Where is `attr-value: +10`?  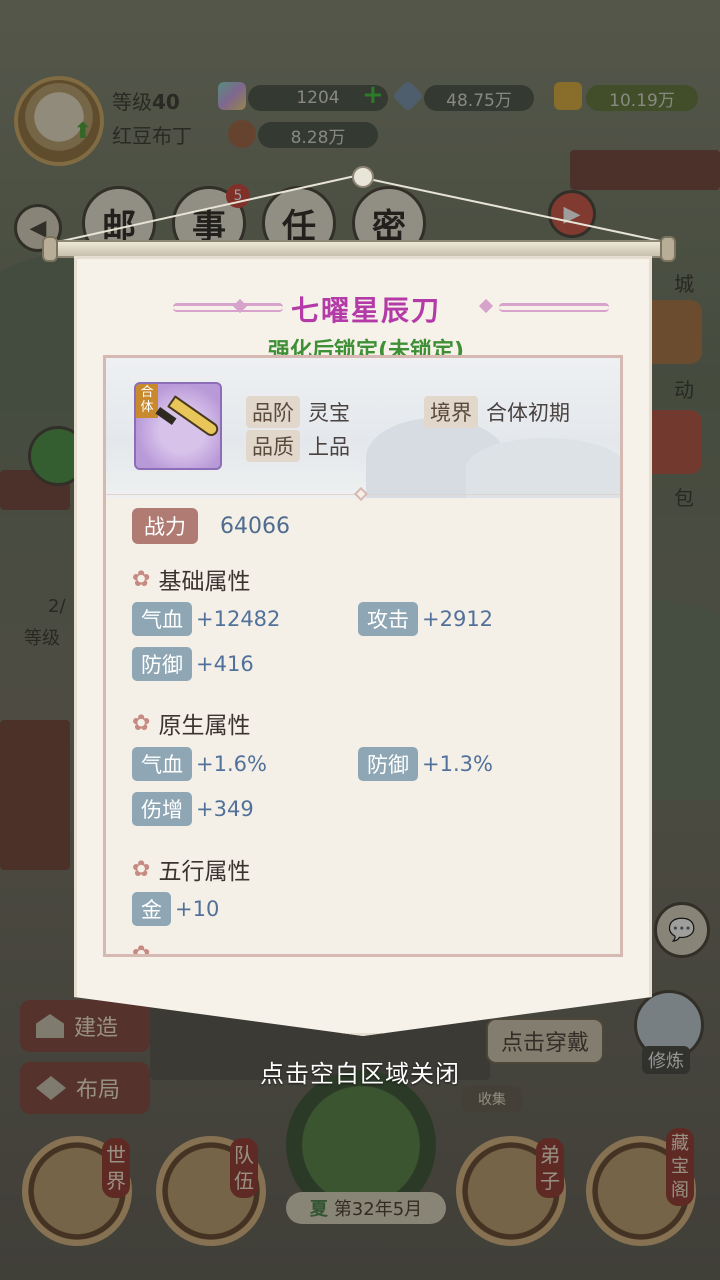 attr-value: +10 is located at coordinates (197, 909).